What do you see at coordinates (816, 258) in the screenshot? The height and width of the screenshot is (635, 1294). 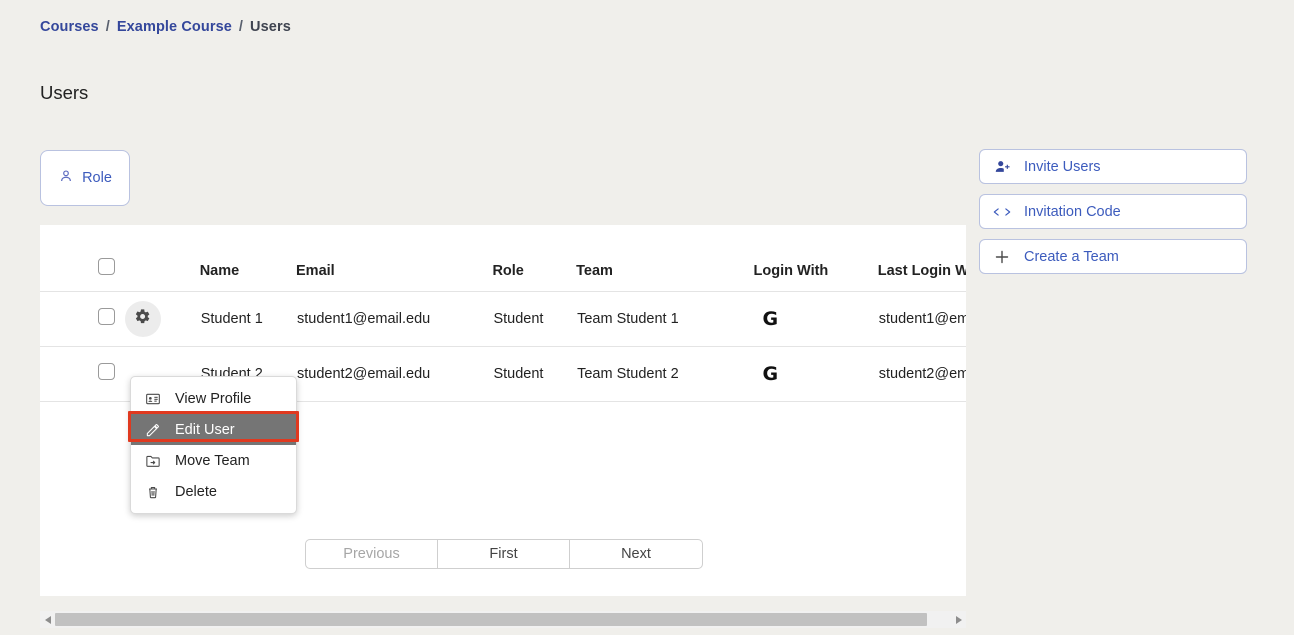 I see `header-login-with: Login With` at bounding box center [816, 258].